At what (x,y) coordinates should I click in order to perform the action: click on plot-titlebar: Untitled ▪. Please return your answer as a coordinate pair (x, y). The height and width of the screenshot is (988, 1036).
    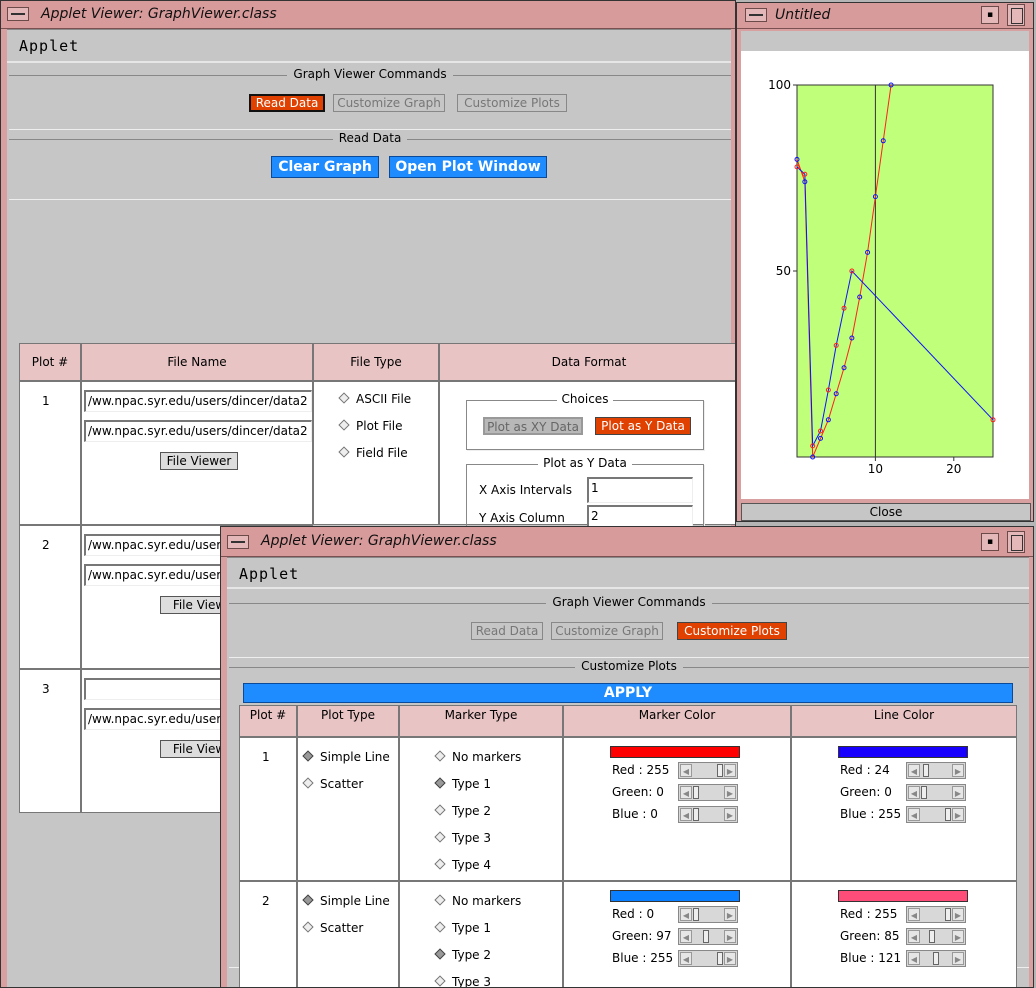
    Looking at the image, I should click on (885, 16).